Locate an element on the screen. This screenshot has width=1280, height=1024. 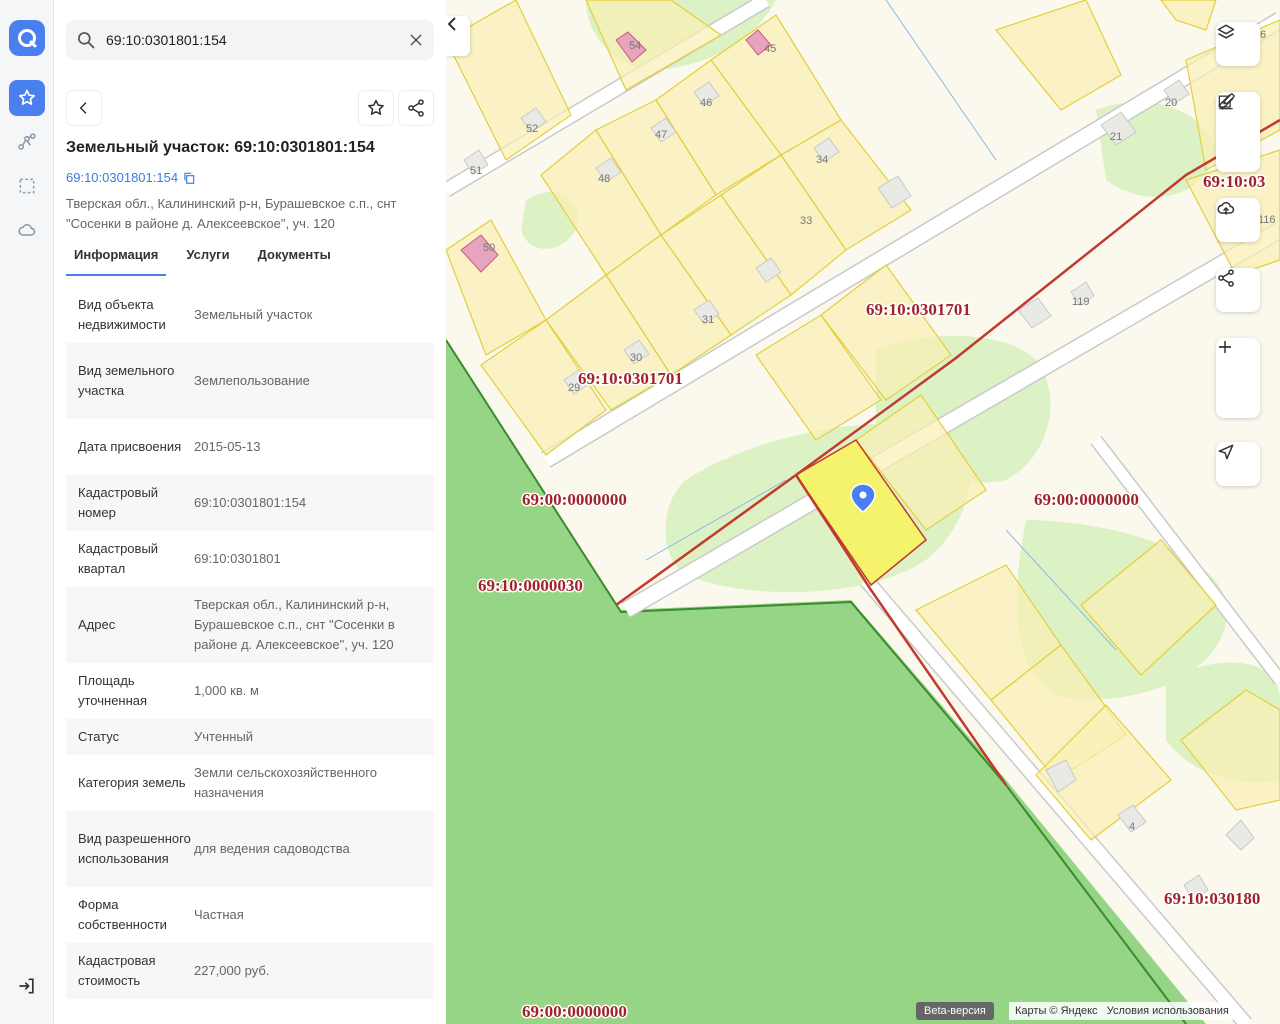
favorites-button is located at coordinates (27, 98).